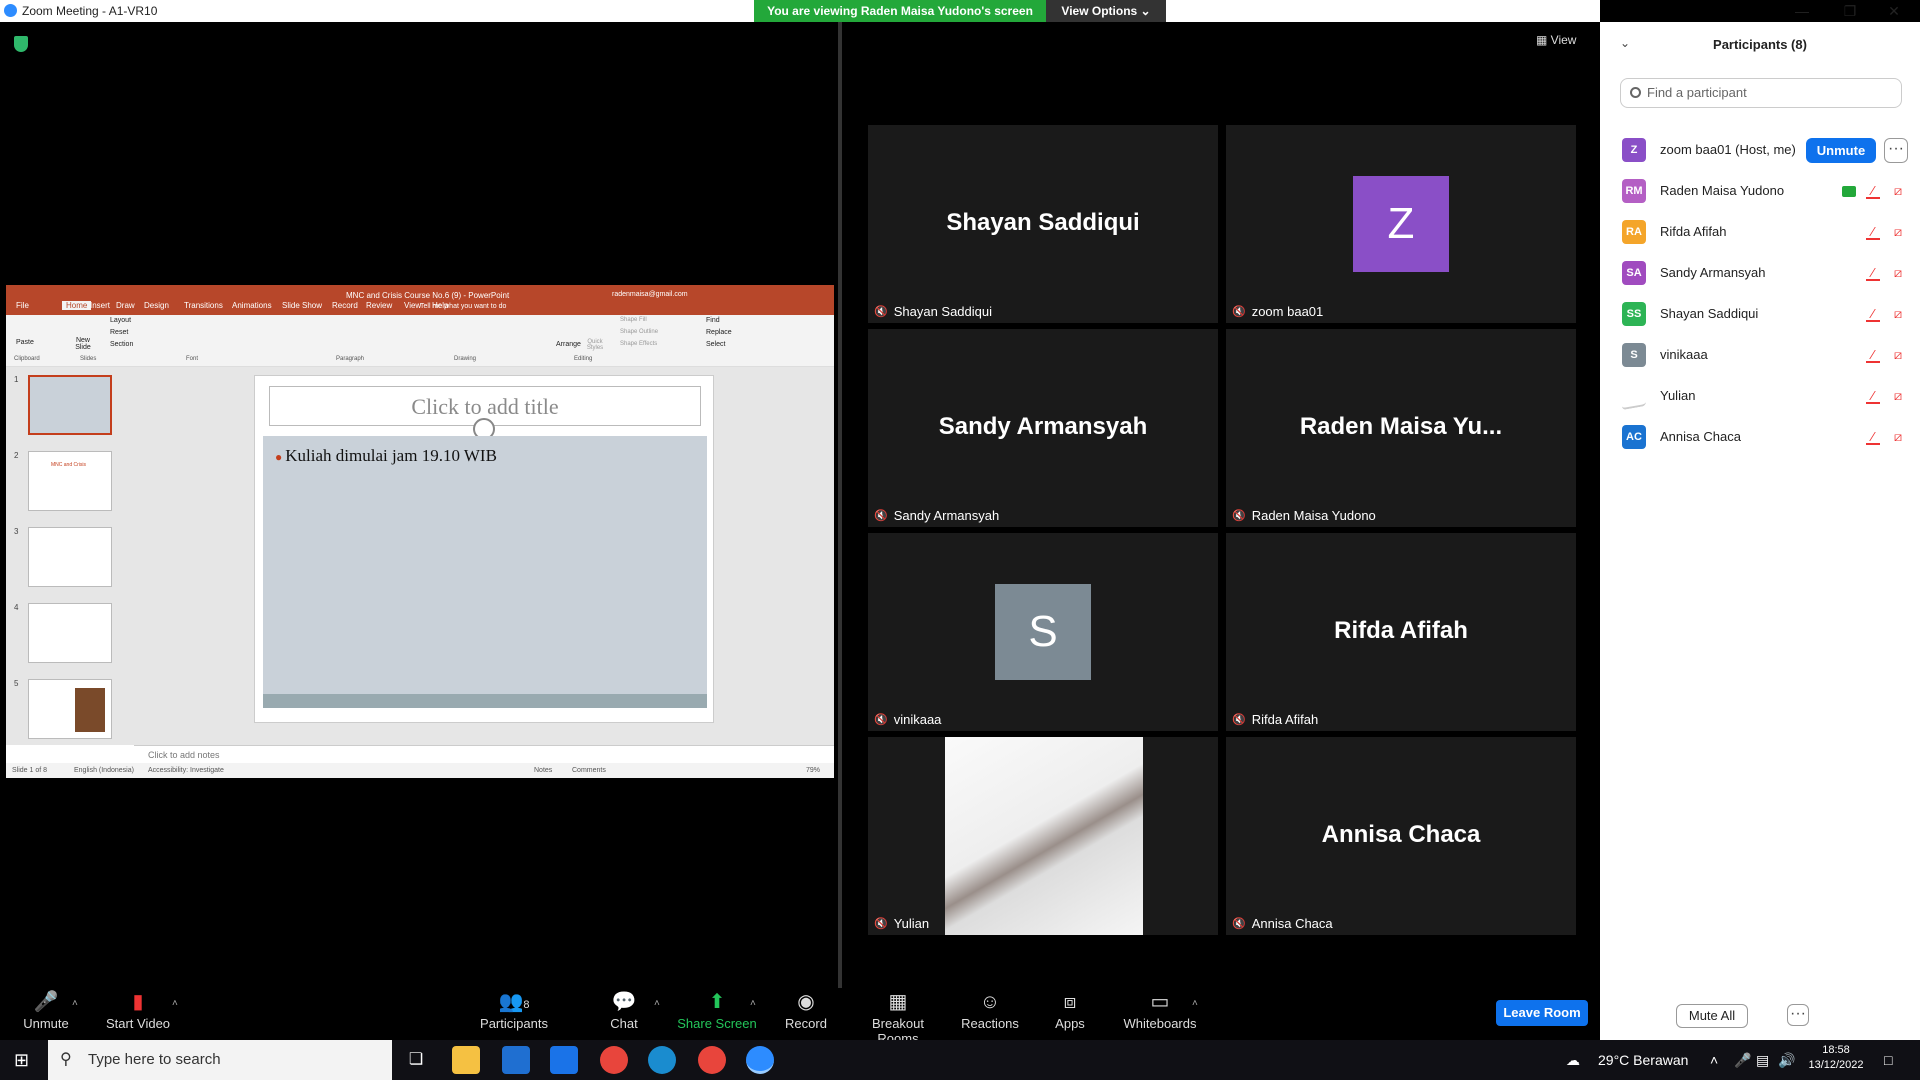 The height and width of the screenshot is (1080, 1920). I want to click on participant-unmute-button: Unmute, so click(1841, 150).